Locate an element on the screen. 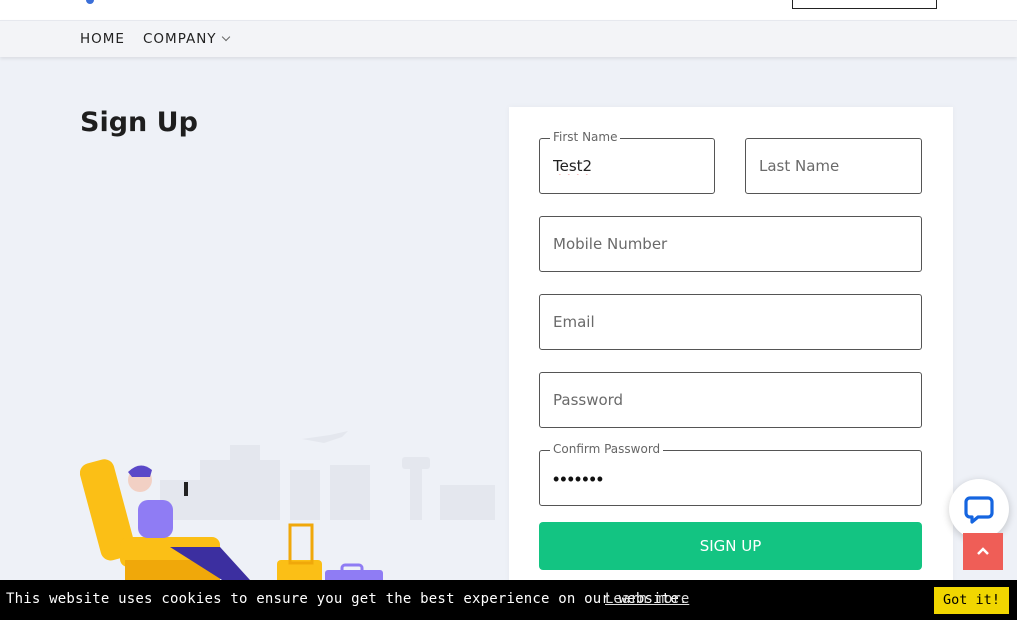 This screenshot has height=620, width=1017. luggage is located at coordinates (330, 554).